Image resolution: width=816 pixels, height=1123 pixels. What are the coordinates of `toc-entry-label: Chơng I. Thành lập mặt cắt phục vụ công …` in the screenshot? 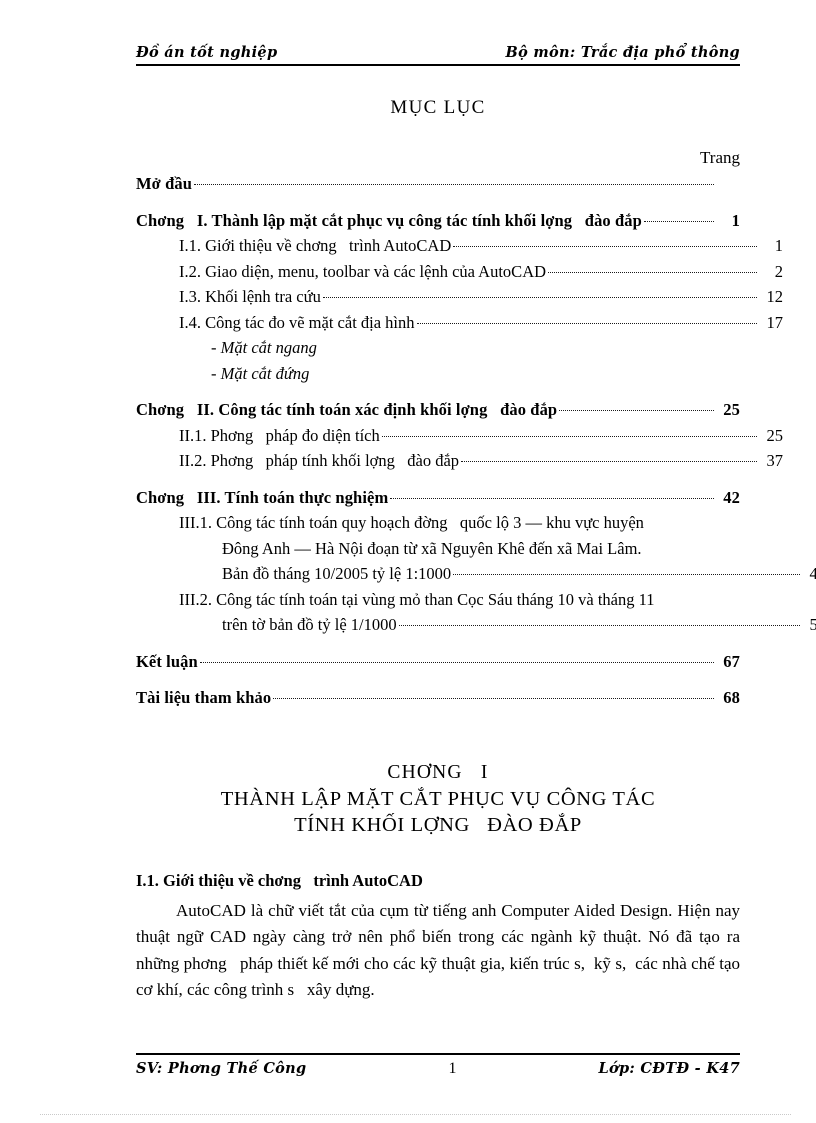 It's located at (389, 220).